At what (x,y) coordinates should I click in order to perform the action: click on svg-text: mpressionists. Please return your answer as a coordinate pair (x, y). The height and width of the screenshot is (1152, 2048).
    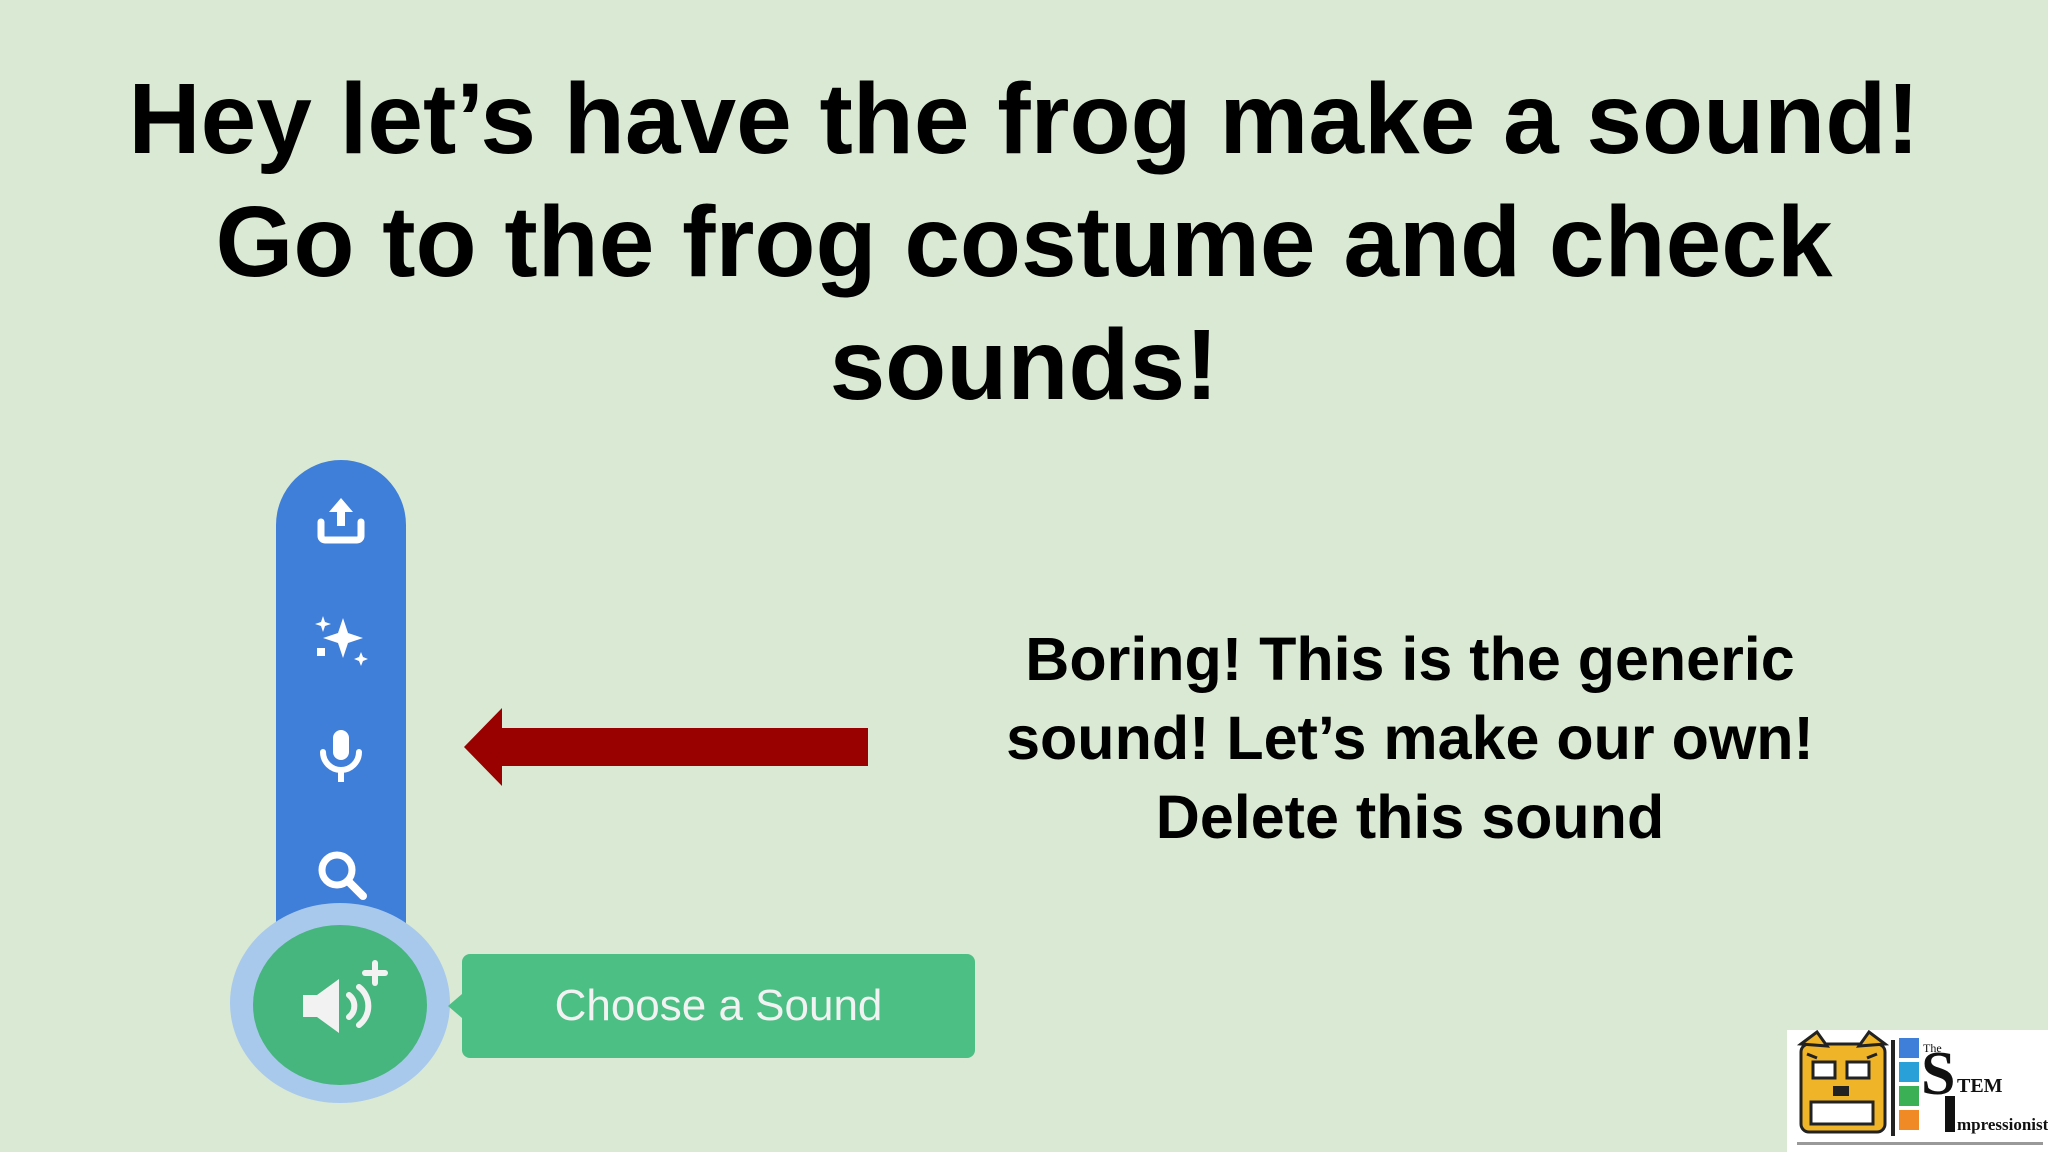
    Looking at the image, I should click on (2002, 1124).